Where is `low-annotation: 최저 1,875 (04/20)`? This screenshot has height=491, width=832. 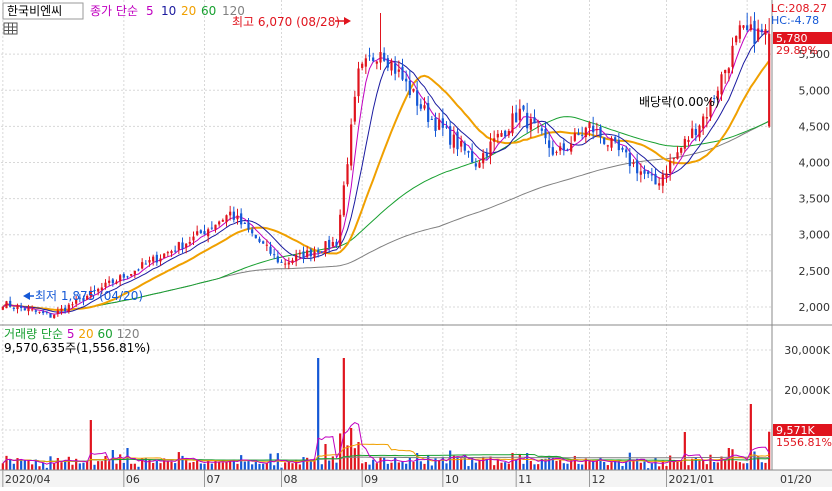
low-annotation: 최저 1,875 (04/20) is located at coordinates (89, 296).